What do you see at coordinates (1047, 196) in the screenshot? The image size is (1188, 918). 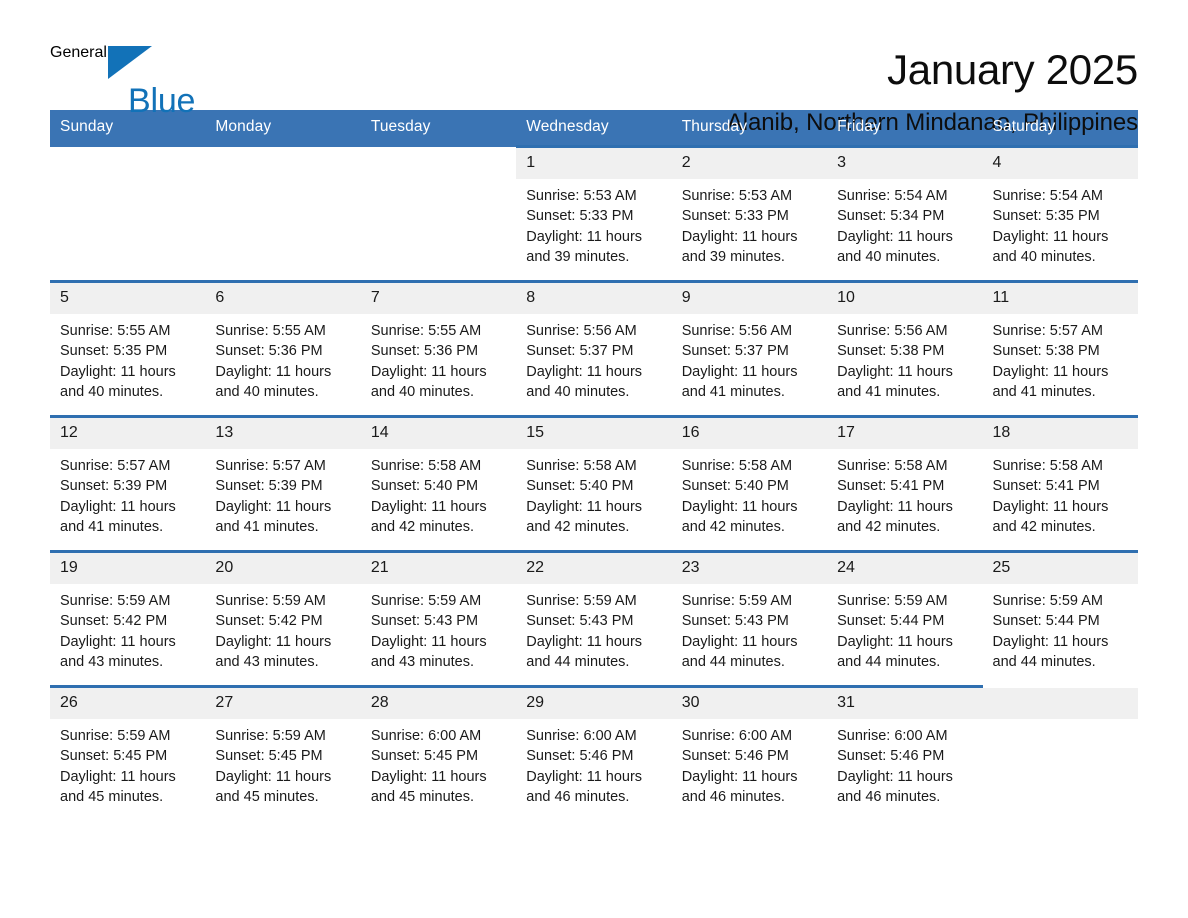 I see `sunrise-time: Sunrise: 5:54 AM` at bounding box center [1047, 196].